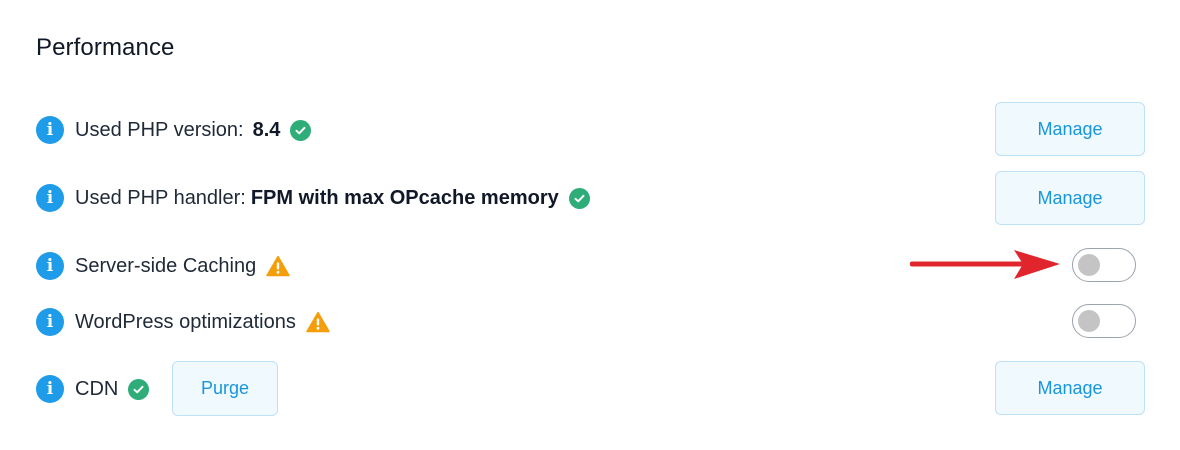  Describe the element at coordinates (1070, 388) in the screenshot. I see `manage-cdn-button: Manage` at that location.